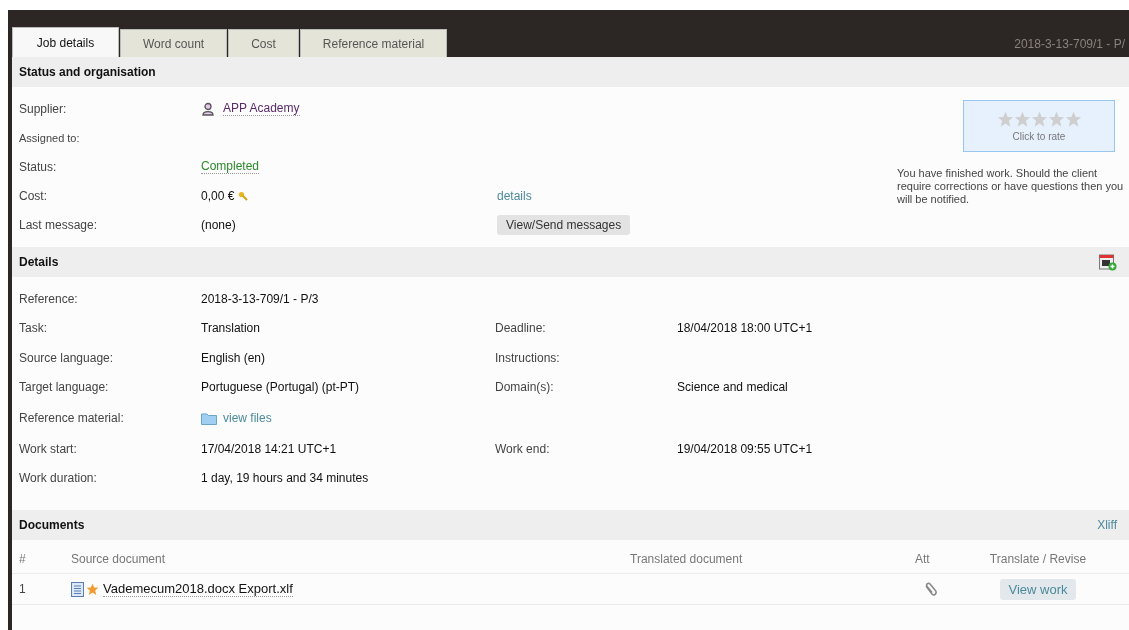  Describe the element at coordinates (33, 195) in the screenshot. I see `field-label: Cost:` at that location.